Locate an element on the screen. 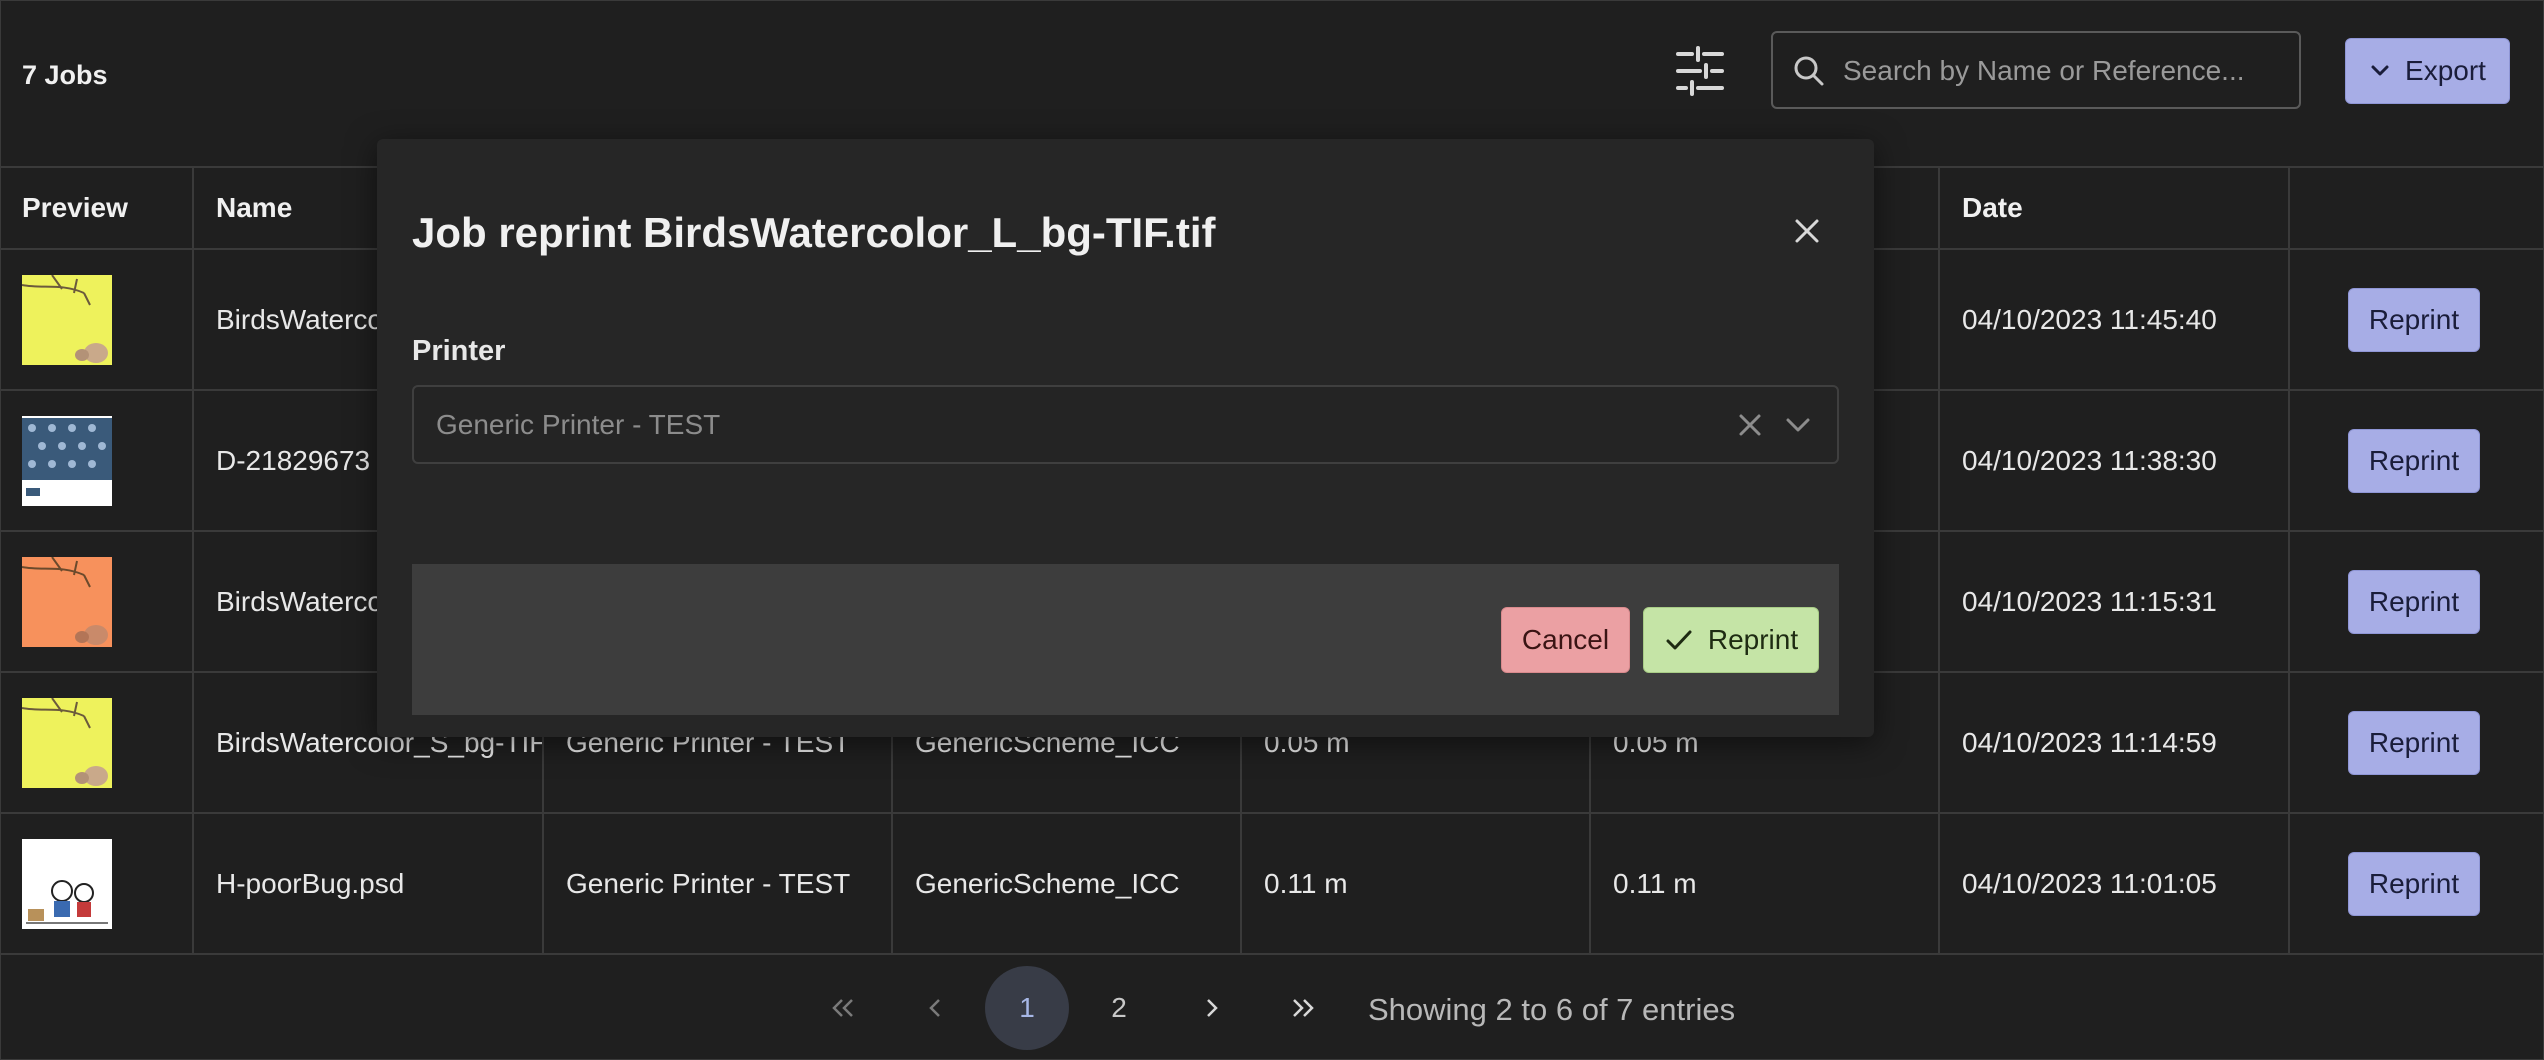 This screenshot has width=2544, height=1060. clear-icon is located at coordinates (1750, 425).